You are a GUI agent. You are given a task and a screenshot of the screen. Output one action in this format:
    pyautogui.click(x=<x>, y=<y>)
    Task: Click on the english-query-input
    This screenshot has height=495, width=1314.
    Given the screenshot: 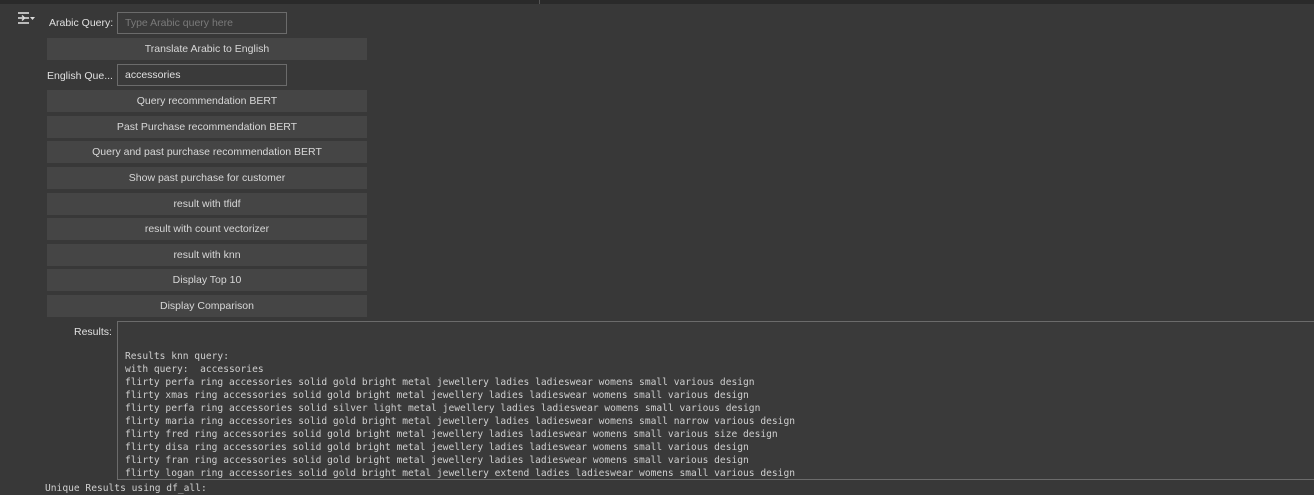 What is the action you would take?
    pyautogui.click(x=202, y=75)
    